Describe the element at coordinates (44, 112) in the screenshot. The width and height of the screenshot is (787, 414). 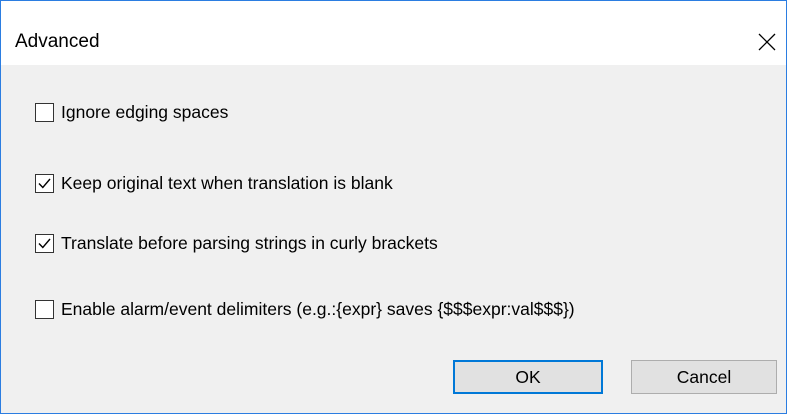
I see `ignore-edging-spaces-checkbox` at that location.